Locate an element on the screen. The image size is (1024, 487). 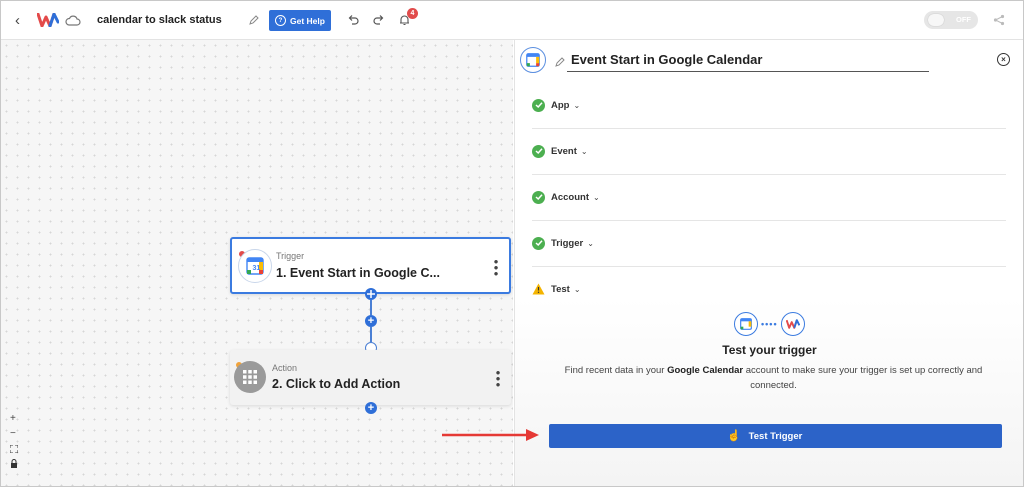
action-more-options-icon: • • • is located at coordinates (498, 378).